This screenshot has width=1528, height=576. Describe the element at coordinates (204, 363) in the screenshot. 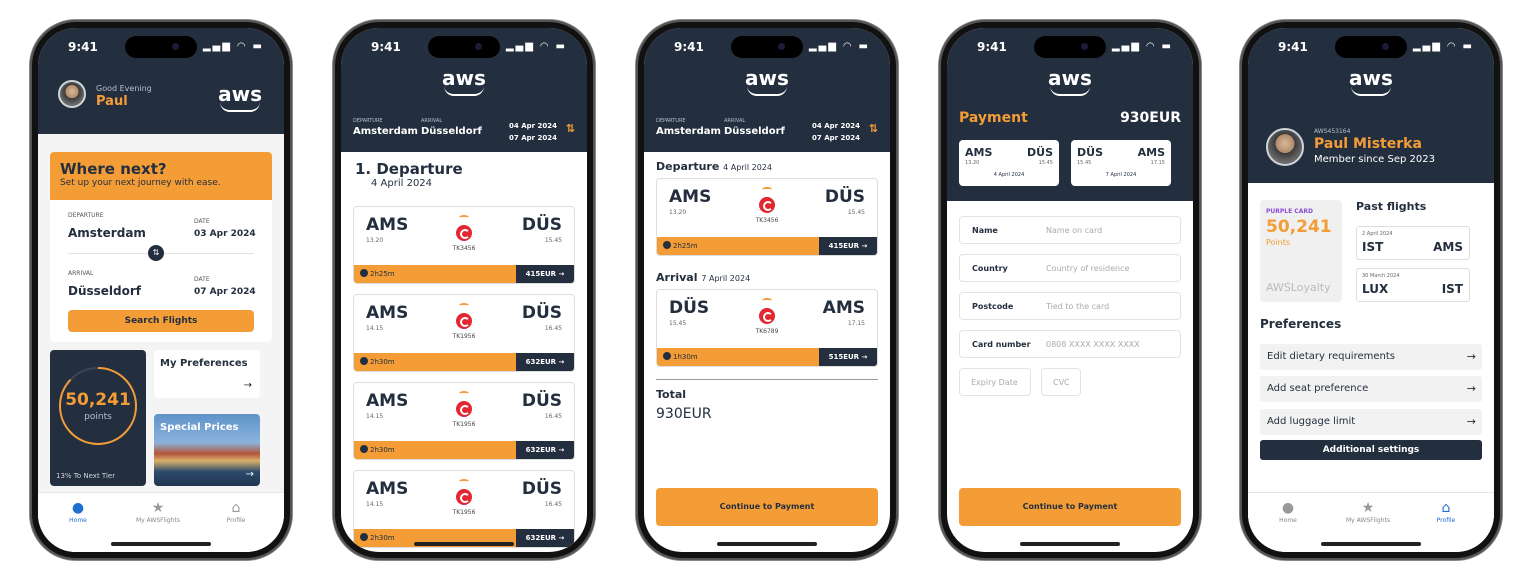

I see `my-preferences-title: My Preferences` at that location.